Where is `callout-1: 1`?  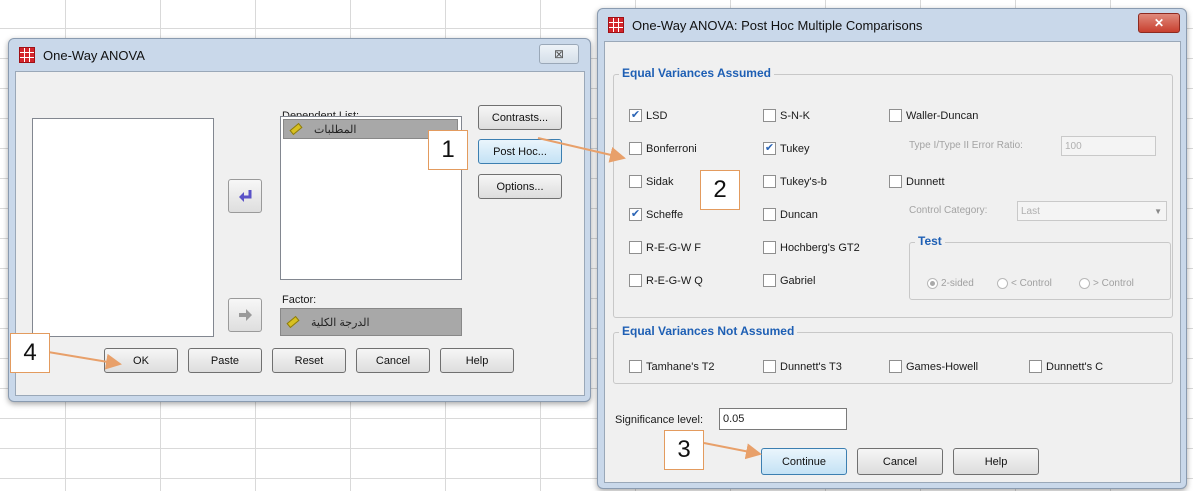 callout-1: 1 is located at coordinates (448, 150).